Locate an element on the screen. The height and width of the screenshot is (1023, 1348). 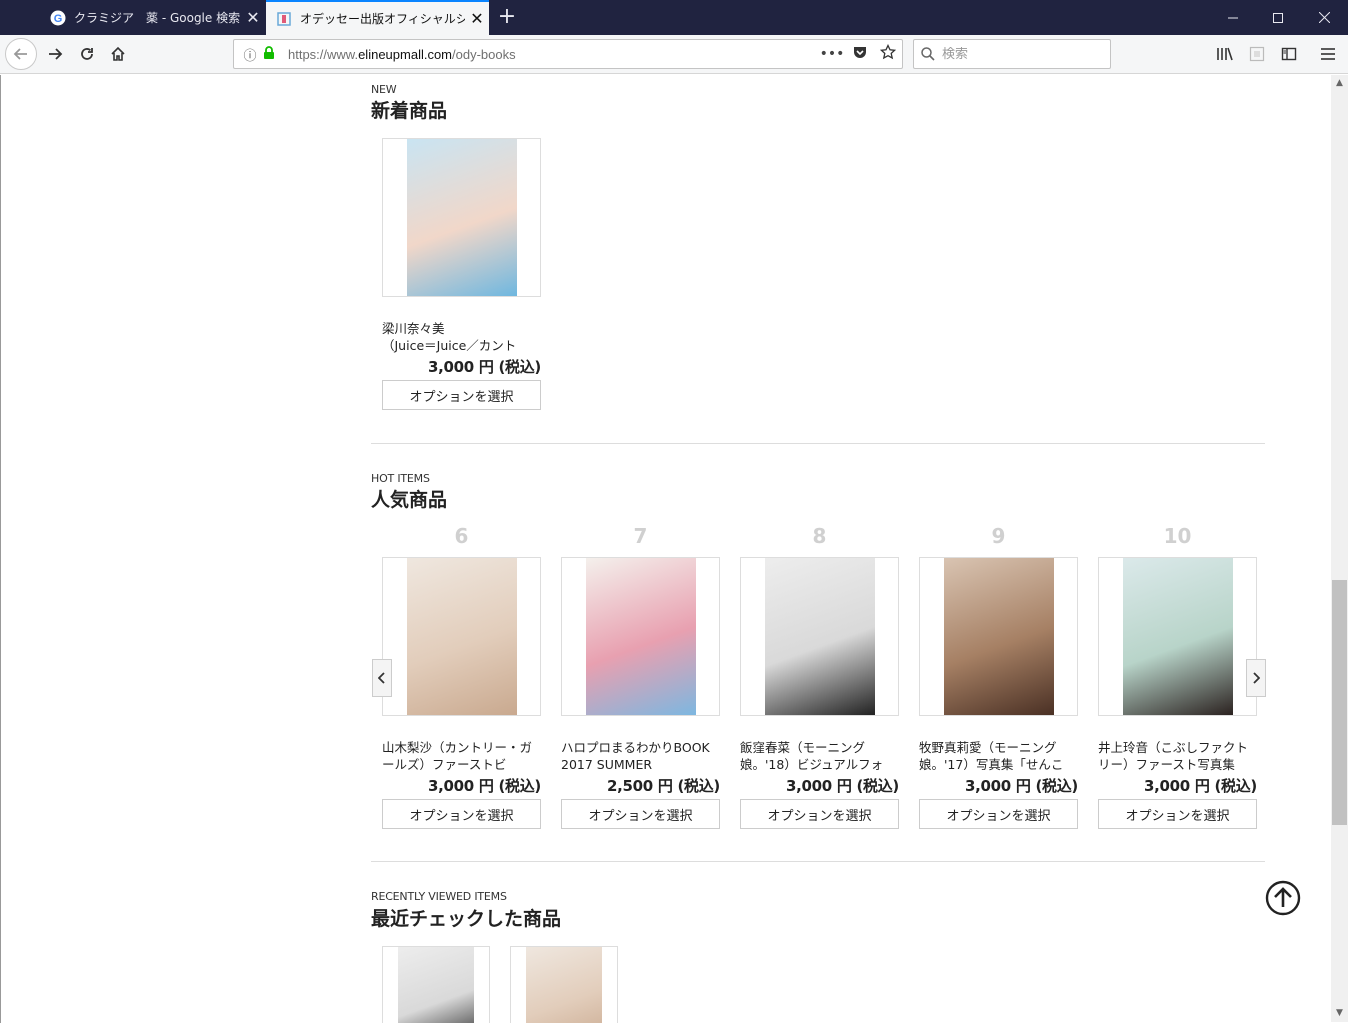
carousel-prev-button is located at coordinates (382, 678).